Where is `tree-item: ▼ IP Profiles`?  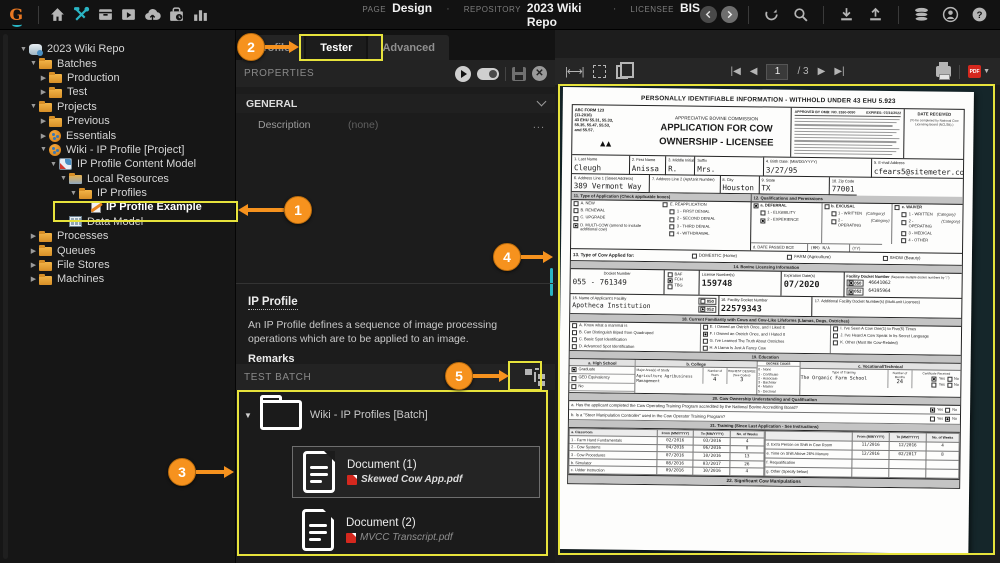 tree-item: ▼ IP Profiles is located at coordinates (121, 193).